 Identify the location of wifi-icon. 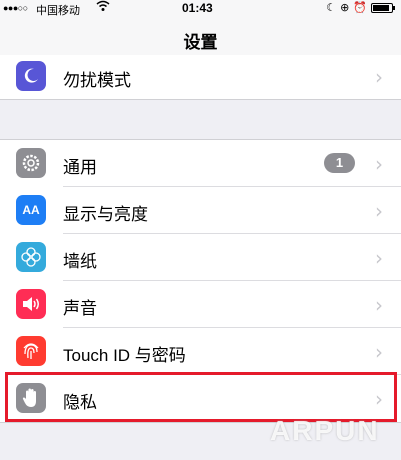
(103, 7).